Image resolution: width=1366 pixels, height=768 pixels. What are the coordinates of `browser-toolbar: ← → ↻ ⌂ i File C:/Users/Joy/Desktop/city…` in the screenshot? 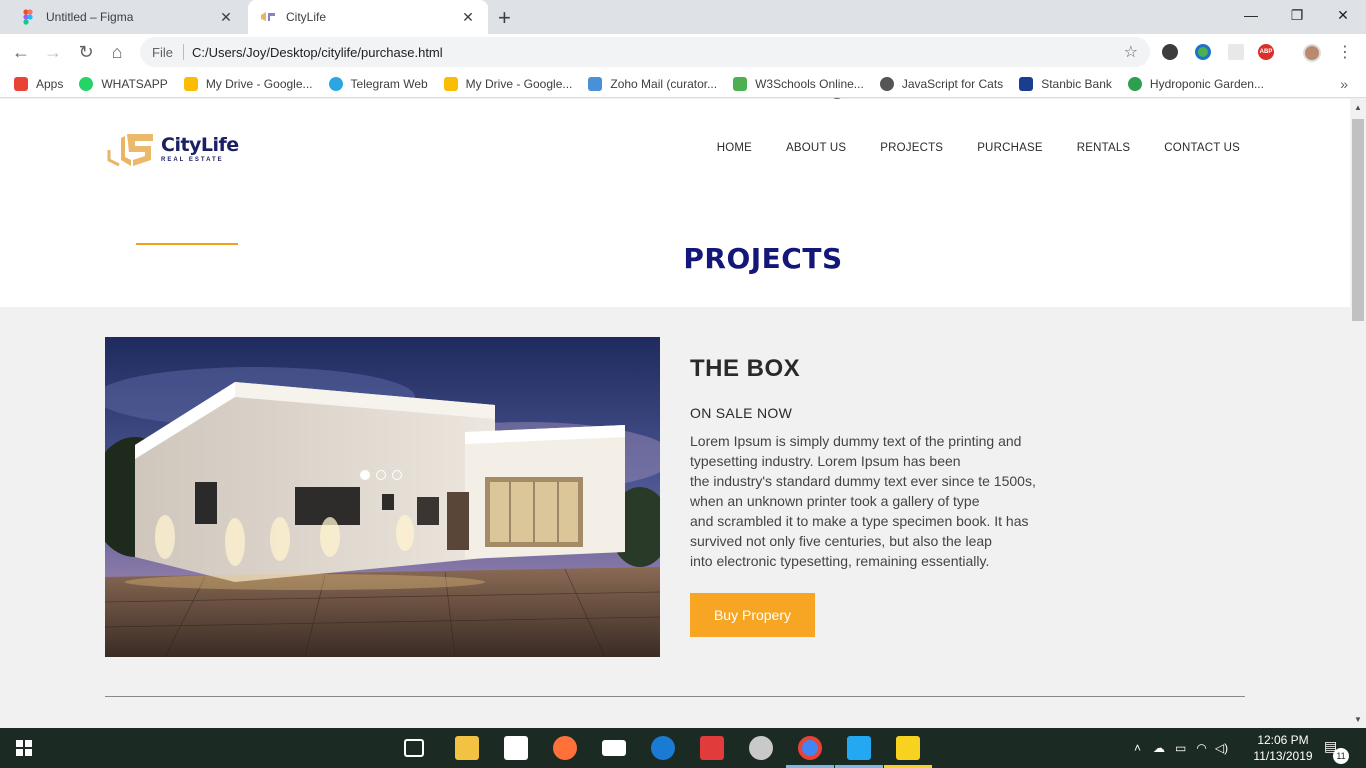 It's located at (683, 66).